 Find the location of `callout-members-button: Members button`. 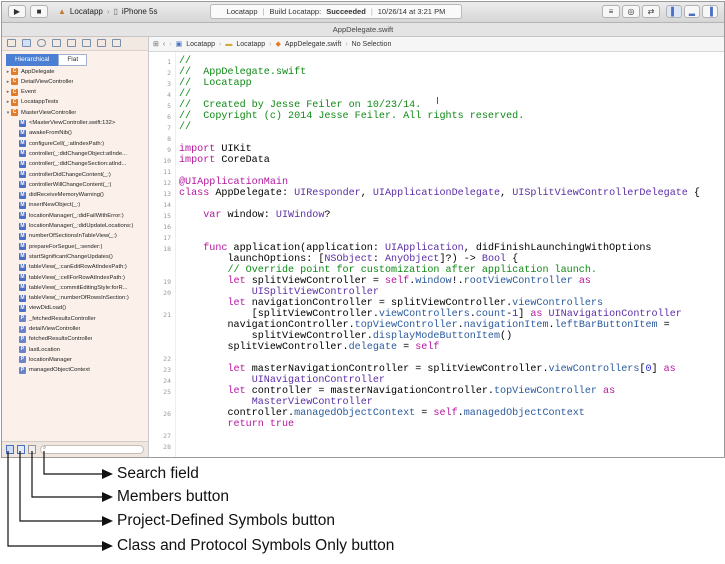

callout-members-button: Members button is located at coordinates (173, 496).